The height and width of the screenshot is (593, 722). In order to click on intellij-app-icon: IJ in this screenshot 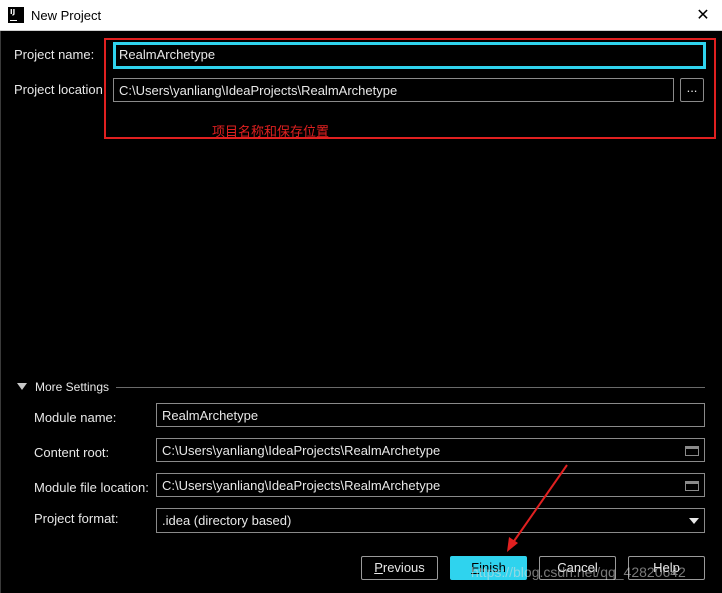, I will do `click(16, 15)`.